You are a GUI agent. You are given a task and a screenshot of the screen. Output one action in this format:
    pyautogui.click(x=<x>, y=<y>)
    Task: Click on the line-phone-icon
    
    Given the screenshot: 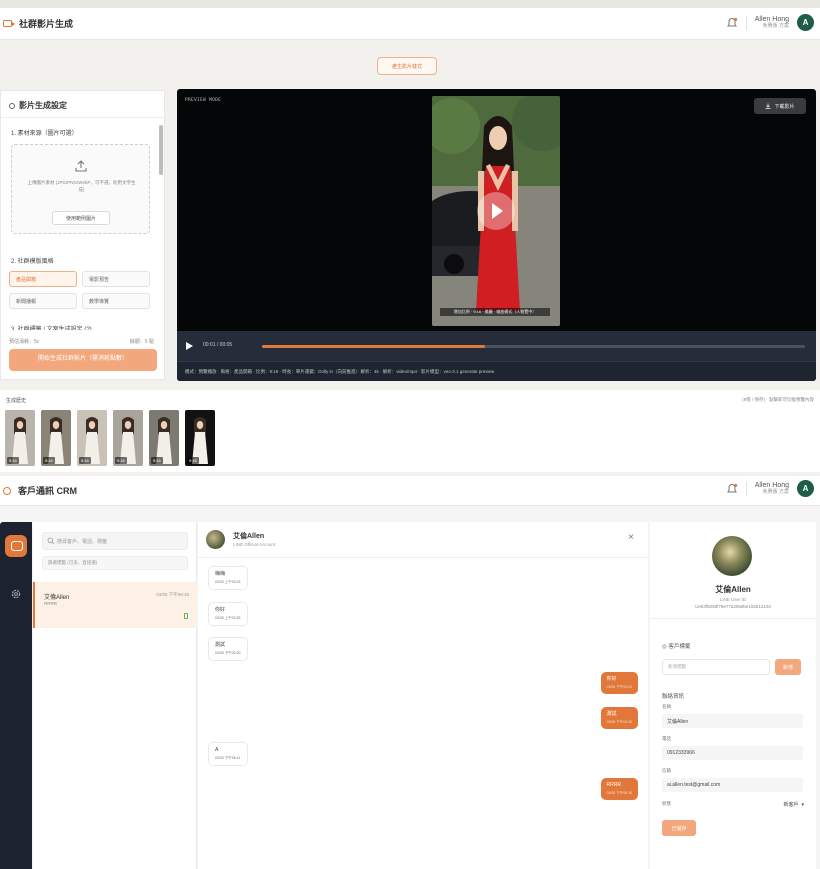 What is the action you would take?
    pyautogui.click(x=186, y=616)
    